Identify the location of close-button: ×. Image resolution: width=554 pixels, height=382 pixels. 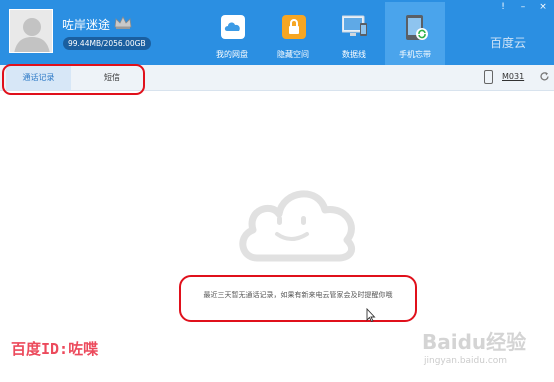
(543, 7).